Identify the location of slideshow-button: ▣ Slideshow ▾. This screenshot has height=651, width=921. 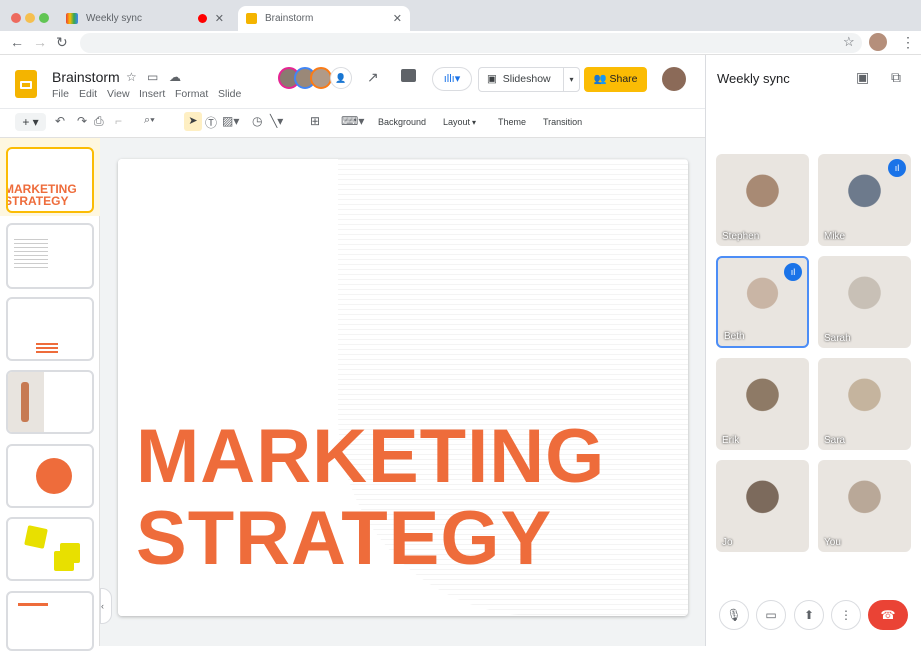
(529, 79).